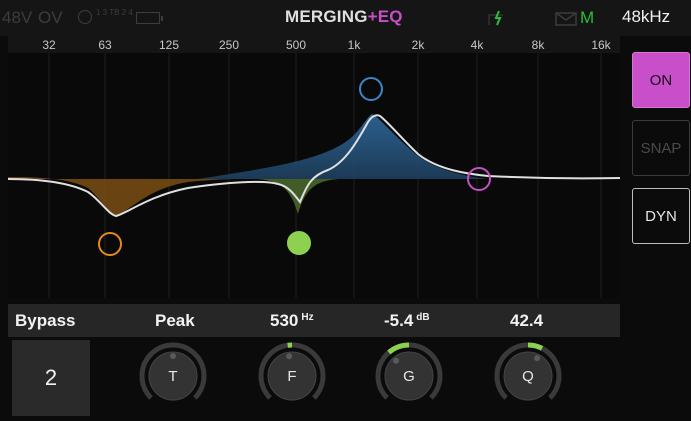  I want to click on title-brand: MERGING, so click(326, 16).